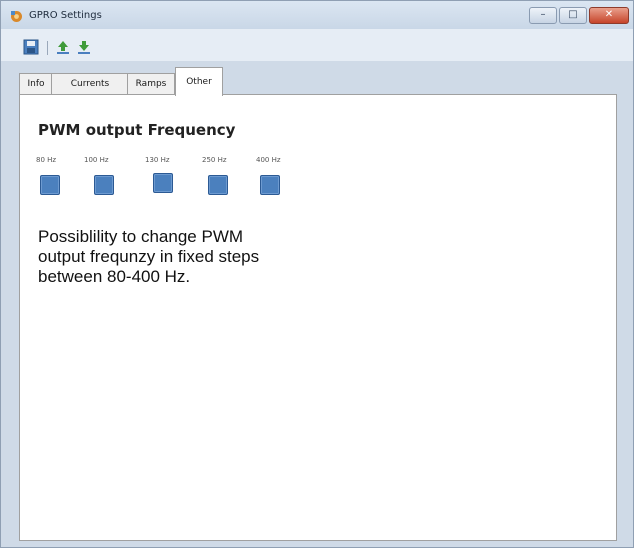 The height and width of the screenshot is (548, 634). I want to click on close-button: ✕, so click(609, 15).